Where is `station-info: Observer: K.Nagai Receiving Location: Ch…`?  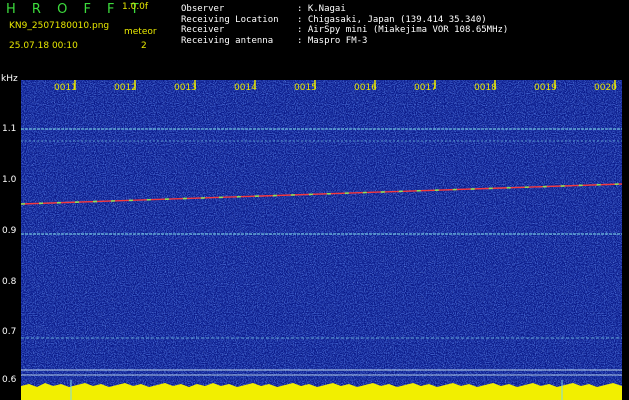 station-info: Observer: K.Nagai Receiving Location: Ch… is located at coordinates (344, 25).